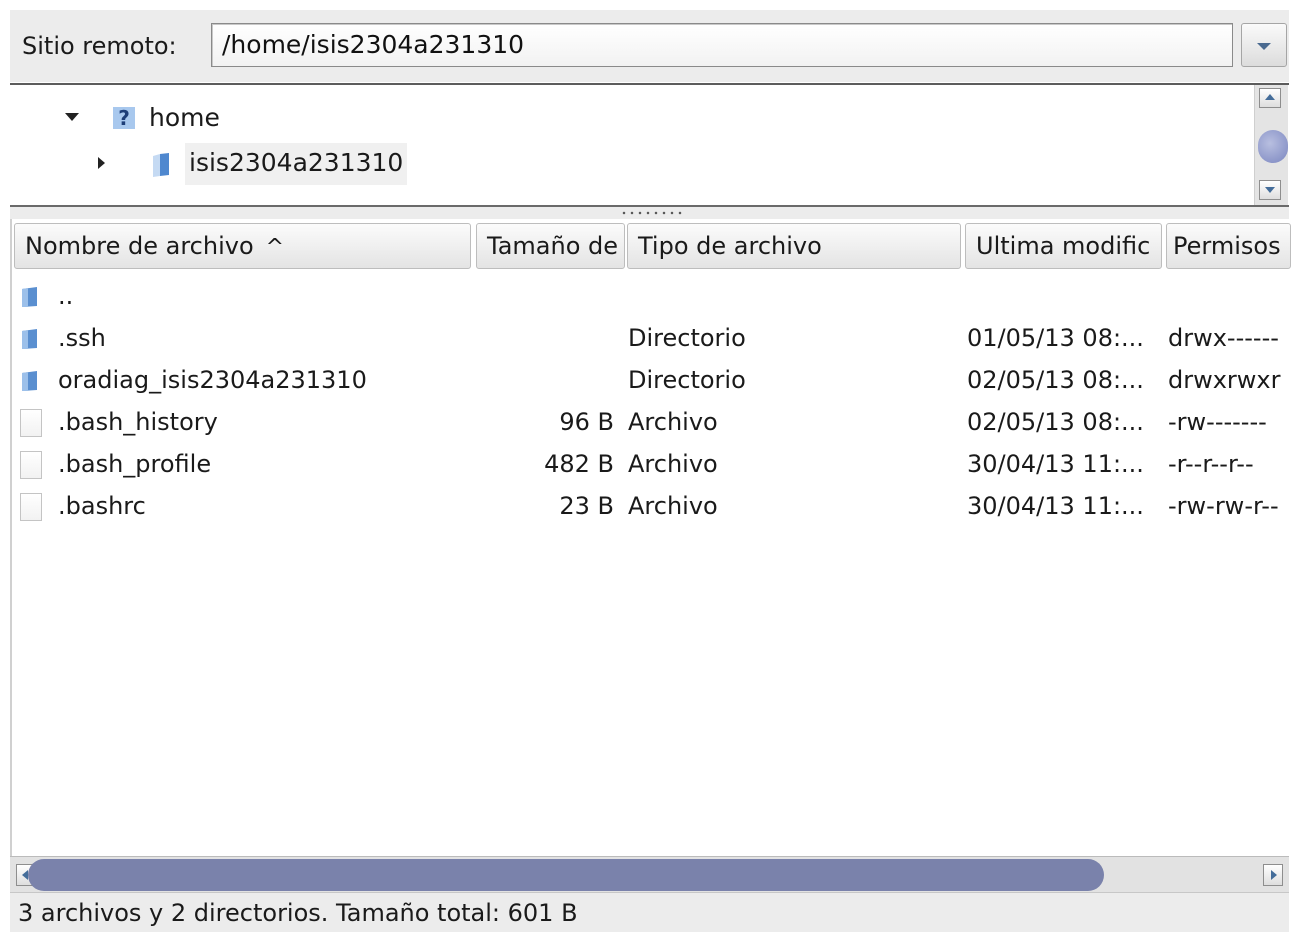 This screenshot has width=1303, height=935. I want to click on file-list-horizontal-scrollbar, so click(649, 874).